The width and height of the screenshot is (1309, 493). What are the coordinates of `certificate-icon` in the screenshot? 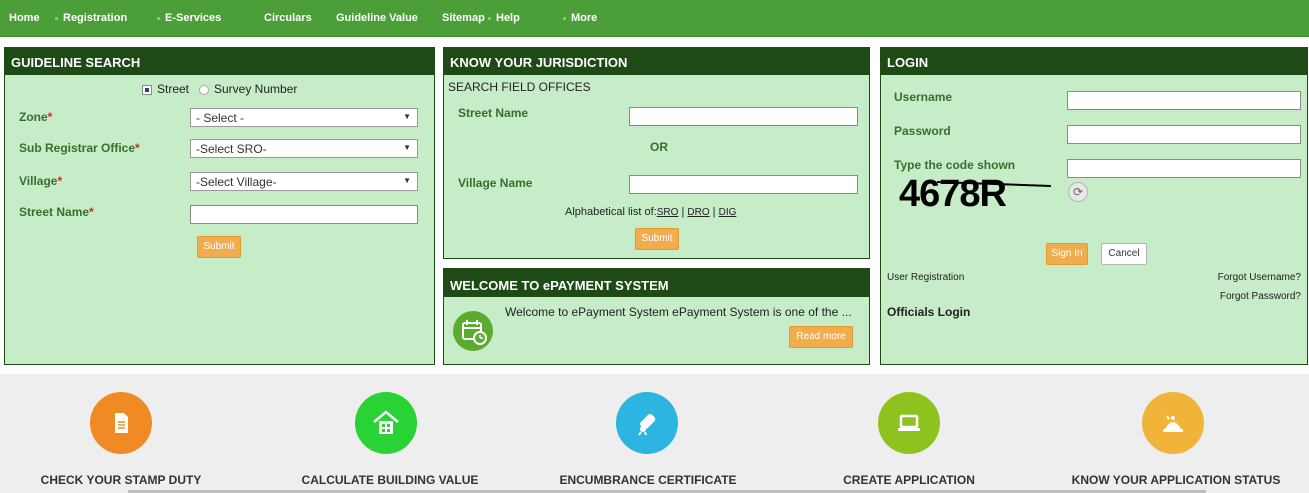 It's located at (647, 425).